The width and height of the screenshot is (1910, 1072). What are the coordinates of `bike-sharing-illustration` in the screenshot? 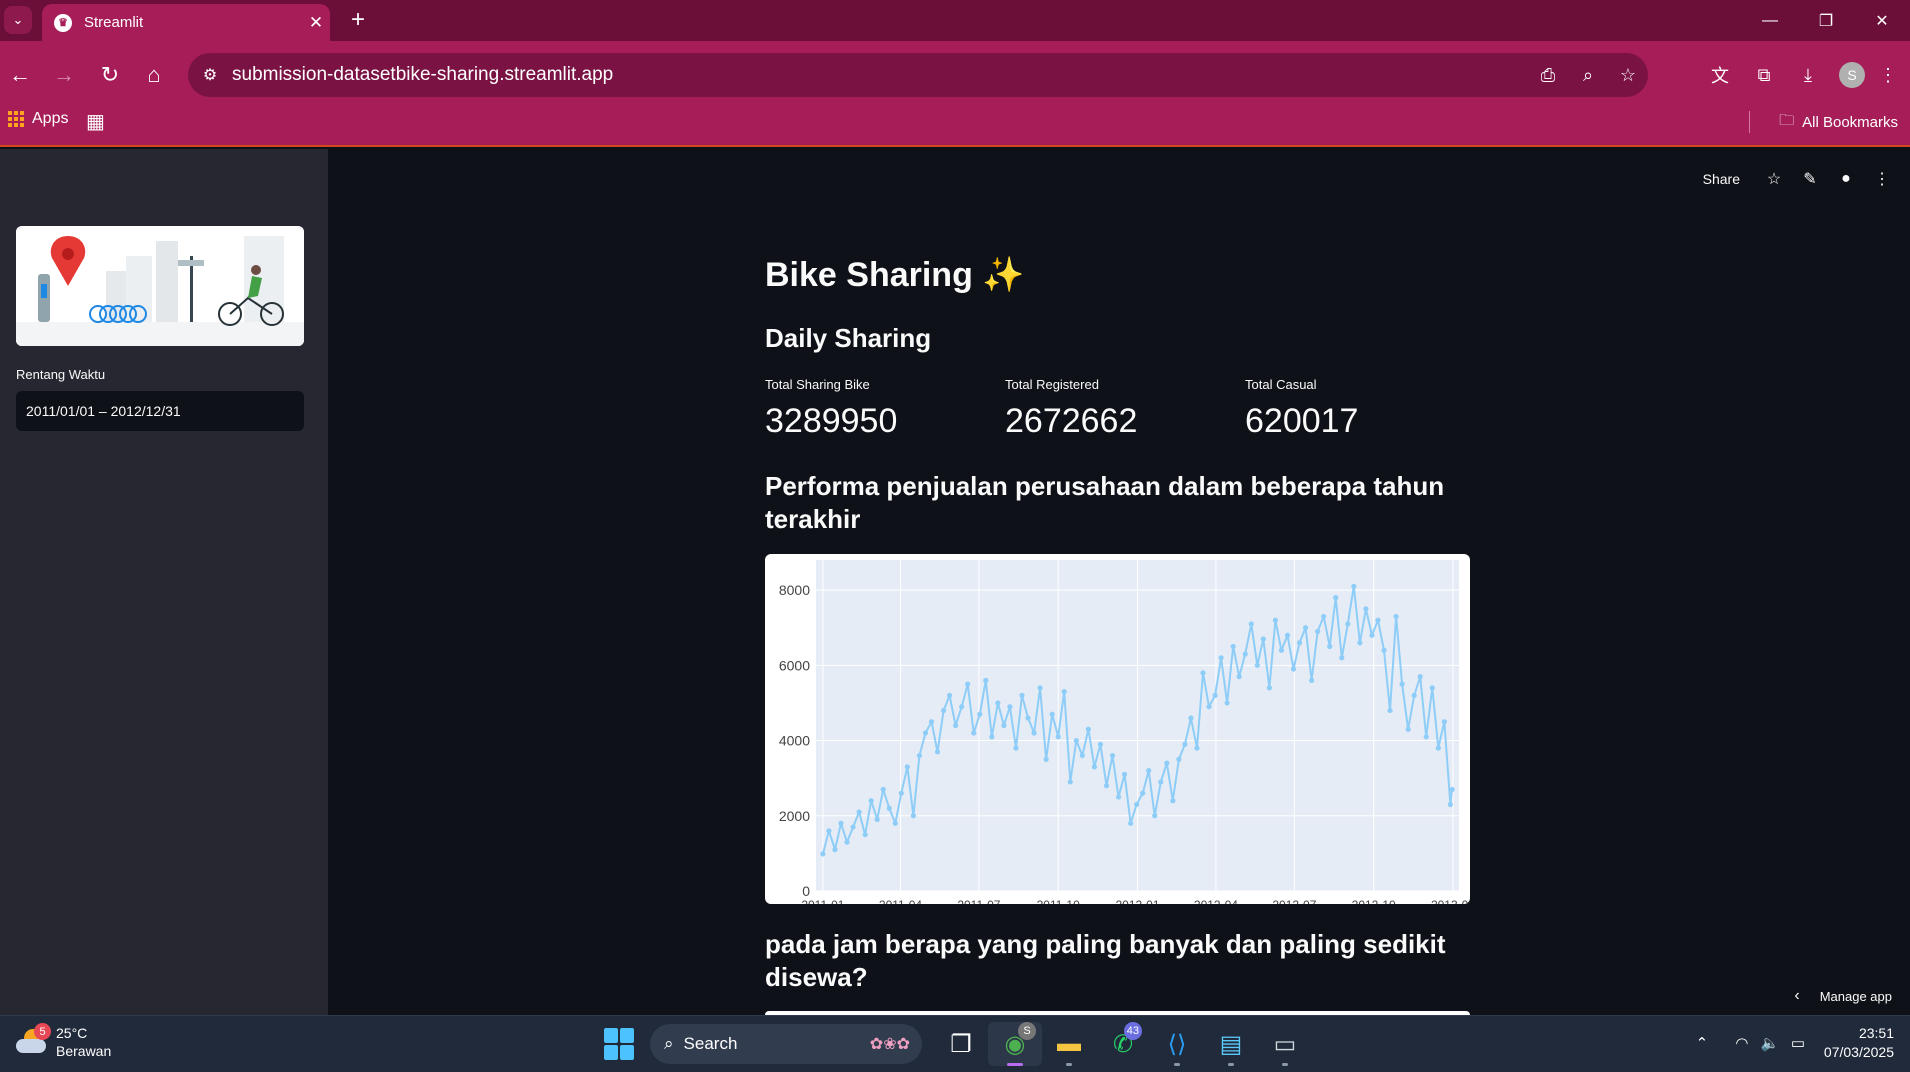 It's located at (160, 286).